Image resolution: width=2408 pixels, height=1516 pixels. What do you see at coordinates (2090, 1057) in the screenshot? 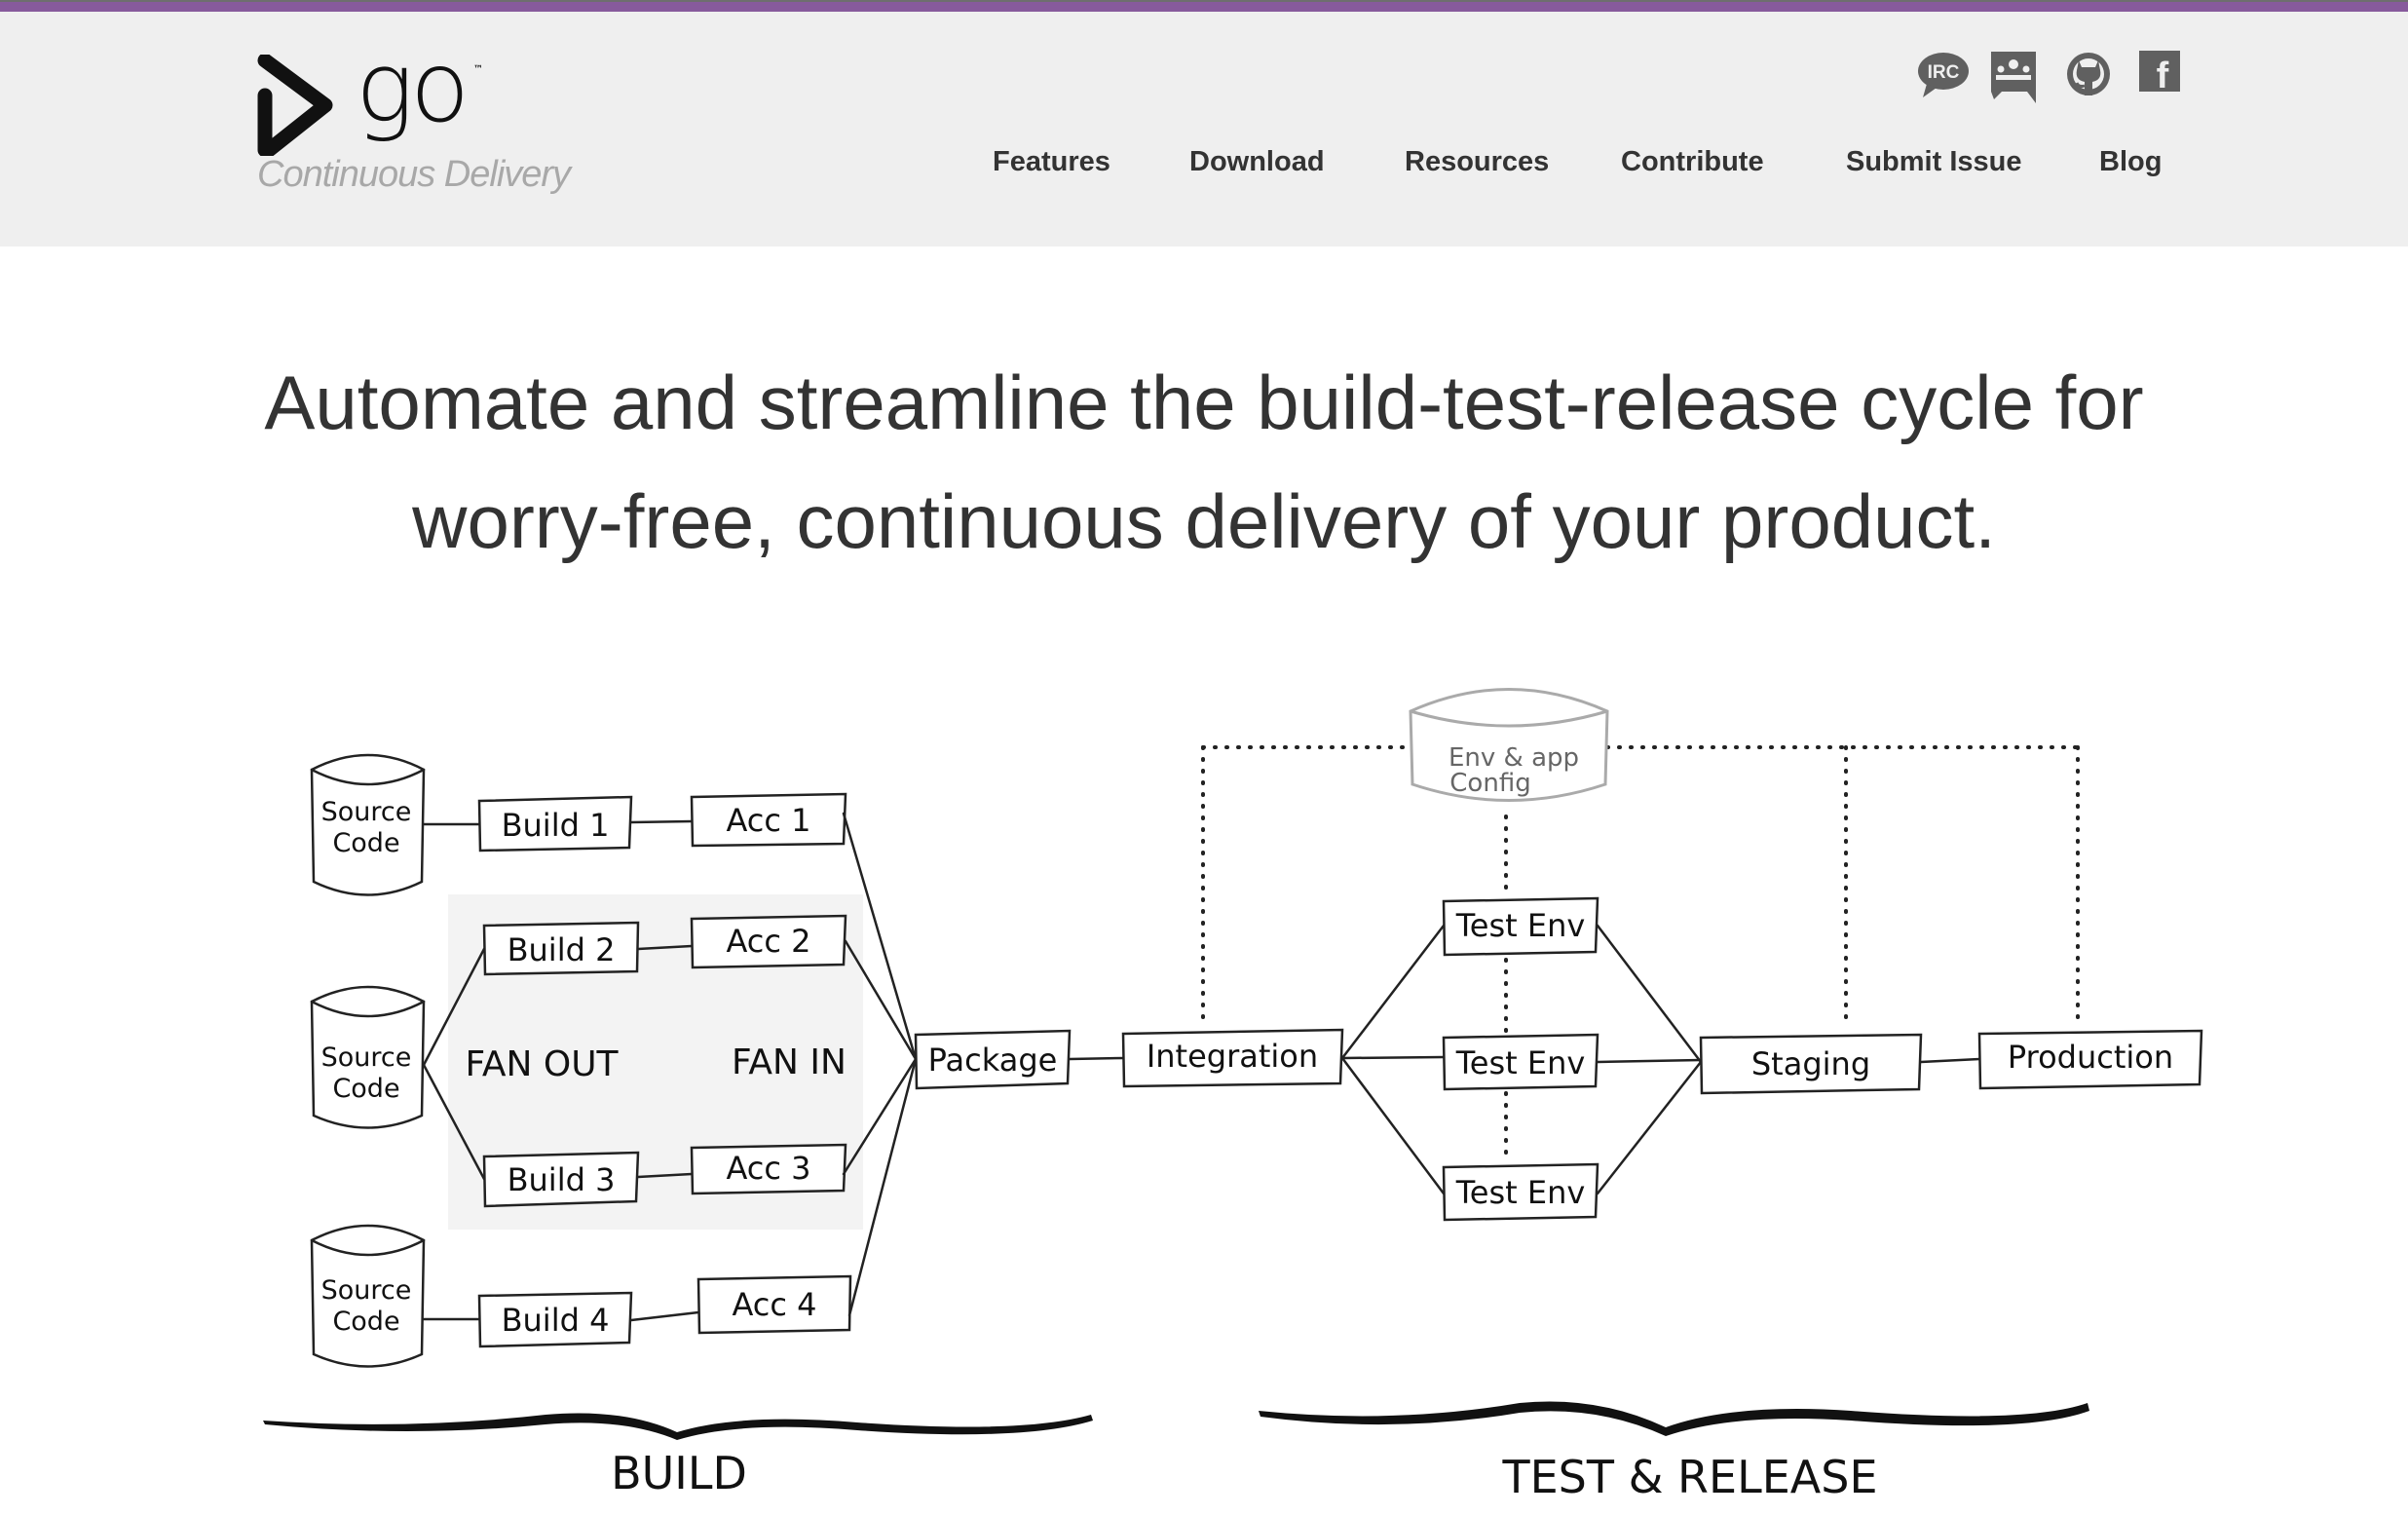
I see `production-label: Production` at bounding box center [2090, 1057].